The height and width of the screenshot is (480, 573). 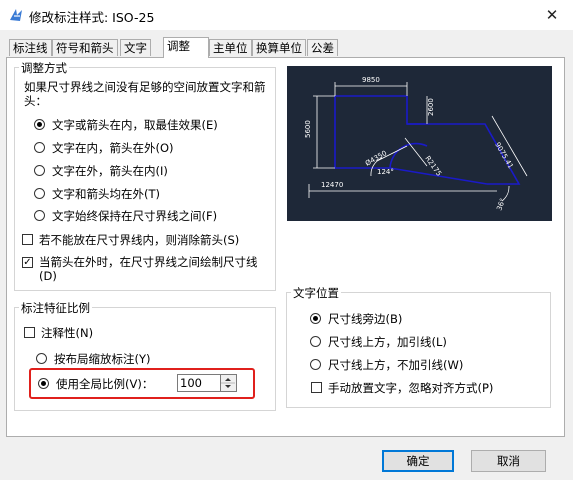 I want to click on radio-text-always-between, so click(x=39, y=215).